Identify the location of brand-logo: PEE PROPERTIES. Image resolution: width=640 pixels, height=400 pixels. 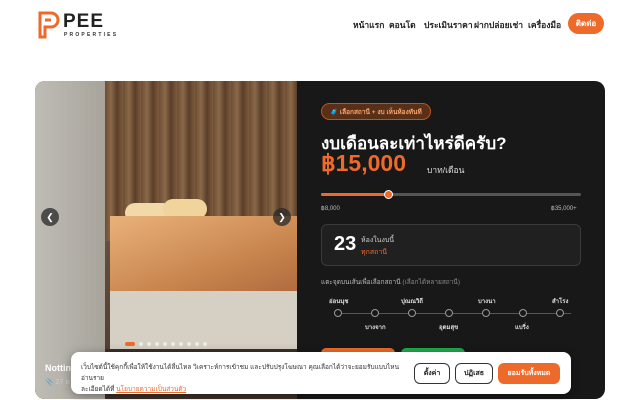
(88, 26).